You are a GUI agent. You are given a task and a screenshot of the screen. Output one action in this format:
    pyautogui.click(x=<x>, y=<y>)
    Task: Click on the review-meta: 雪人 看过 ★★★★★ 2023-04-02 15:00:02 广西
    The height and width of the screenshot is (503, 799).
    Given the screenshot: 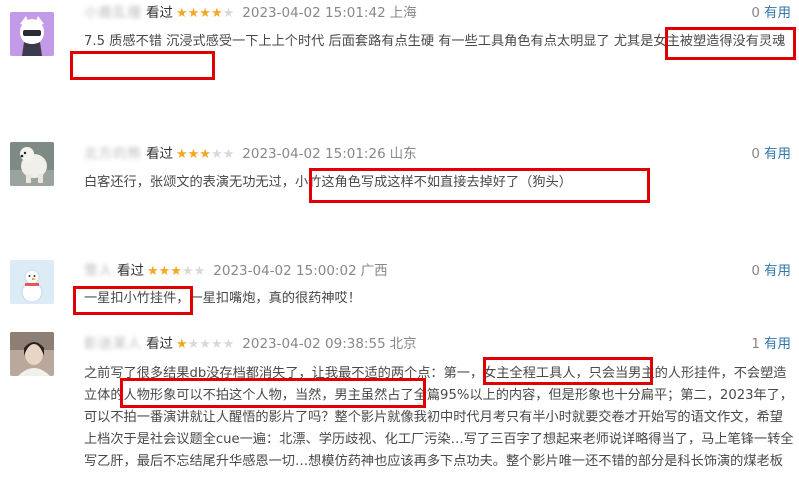 What is the action you would take?
    pyautogui.click(x=236, y=271)
    